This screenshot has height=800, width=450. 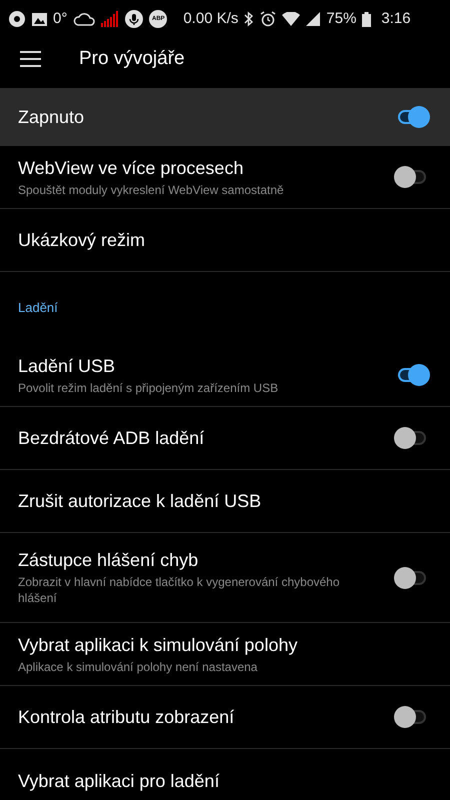 I want to click on setting-row: Zástupce hlášení chyb Zobrazit v hlavní nabídce tlačítko k vygenerování chybového hlášení, so click(x=225, y=578).